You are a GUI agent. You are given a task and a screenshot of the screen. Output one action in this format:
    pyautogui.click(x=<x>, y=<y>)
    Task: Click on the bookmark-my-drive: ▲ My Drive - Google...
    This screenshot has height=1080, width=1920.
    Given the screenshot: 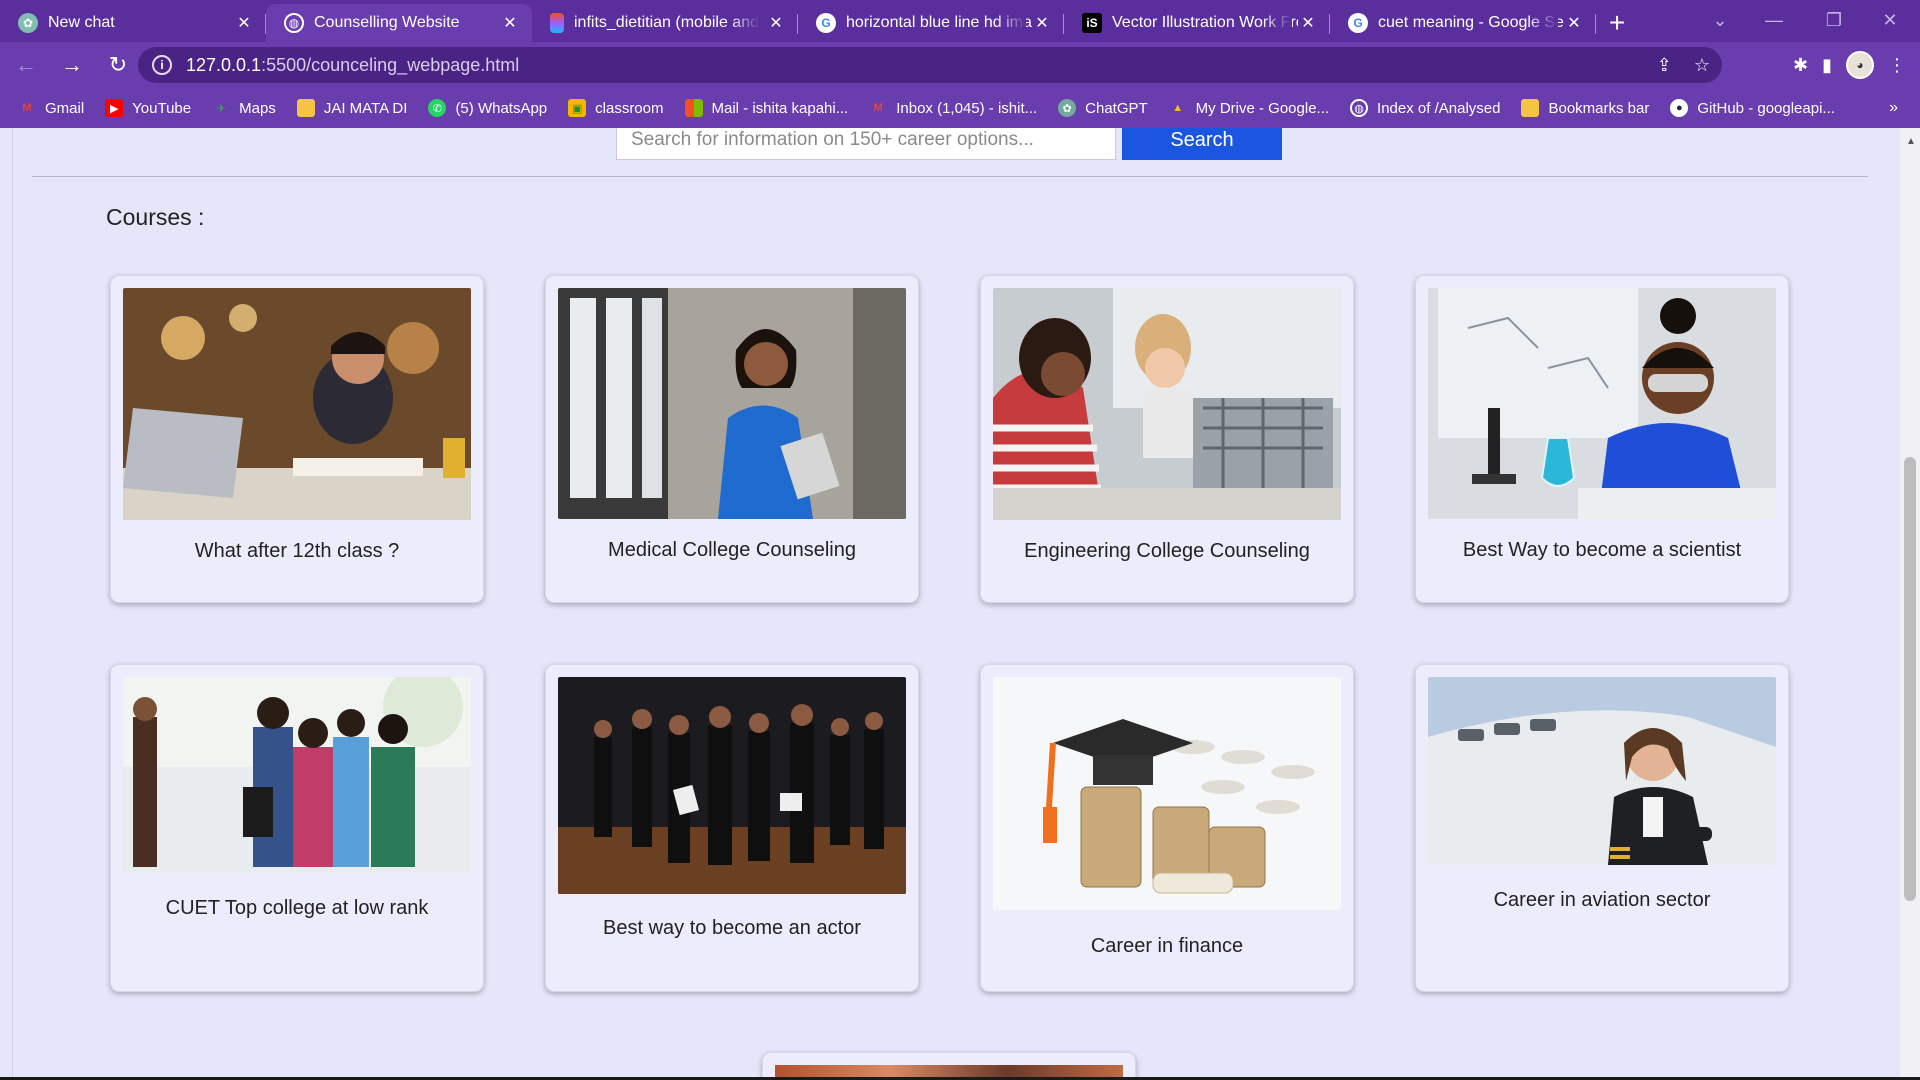 What is the action you would take?
    pyautogui.click(x=1249, y=108)
    